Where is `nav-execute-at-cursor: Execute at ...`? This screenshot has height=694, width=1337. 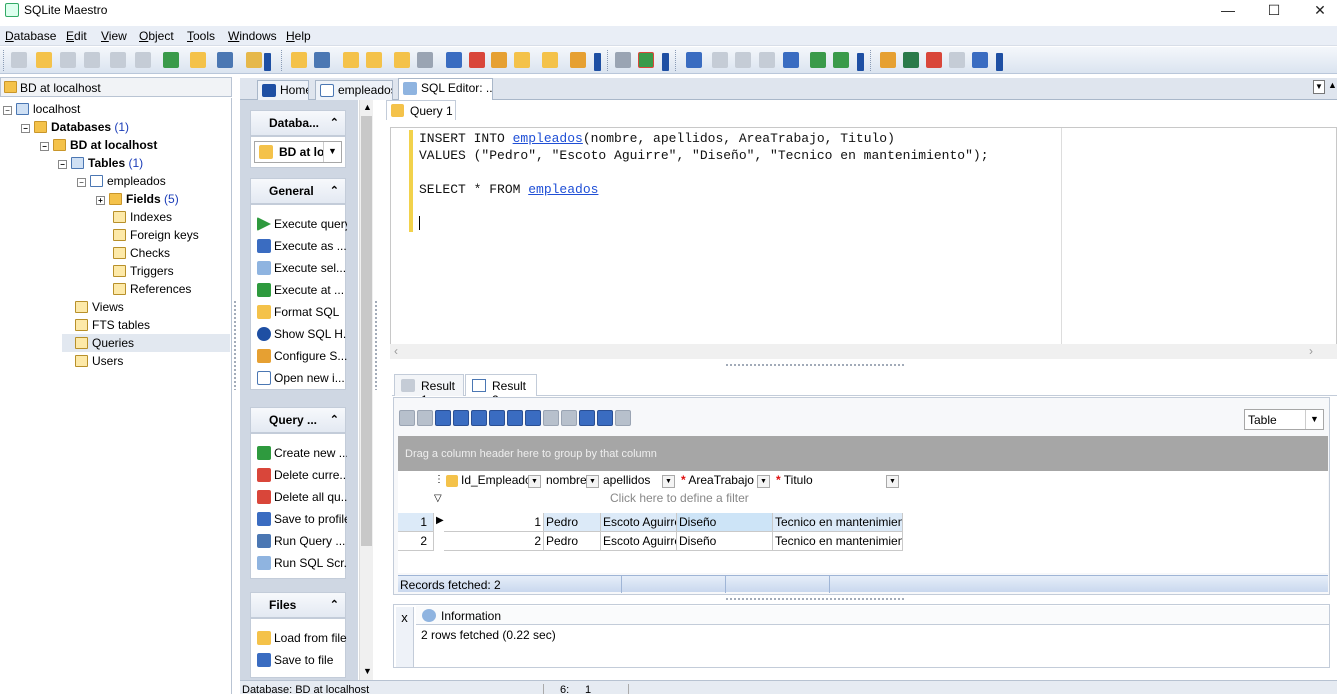 nav-execute-at-cursor: Execute at ... is located at coordinates (302, 290).